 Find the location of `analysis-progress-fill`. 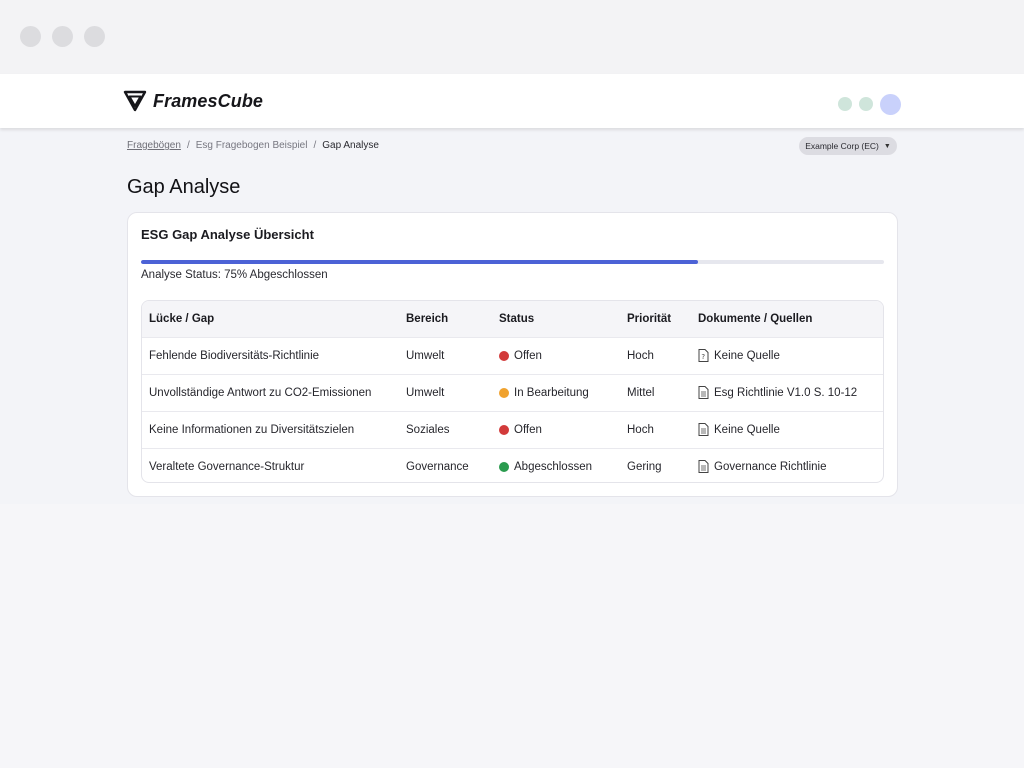

analysis-progress-fill is located at coordinates (420, 262).